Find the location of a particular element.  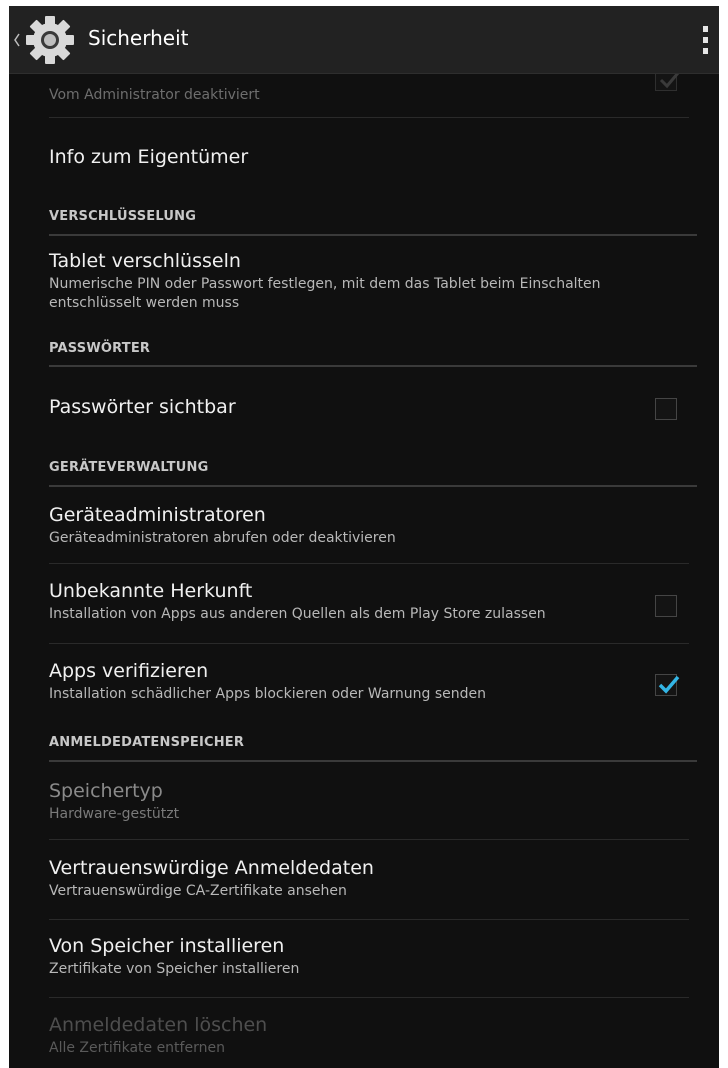

page-title: Sicherheit is located at coordinates (138, 38).